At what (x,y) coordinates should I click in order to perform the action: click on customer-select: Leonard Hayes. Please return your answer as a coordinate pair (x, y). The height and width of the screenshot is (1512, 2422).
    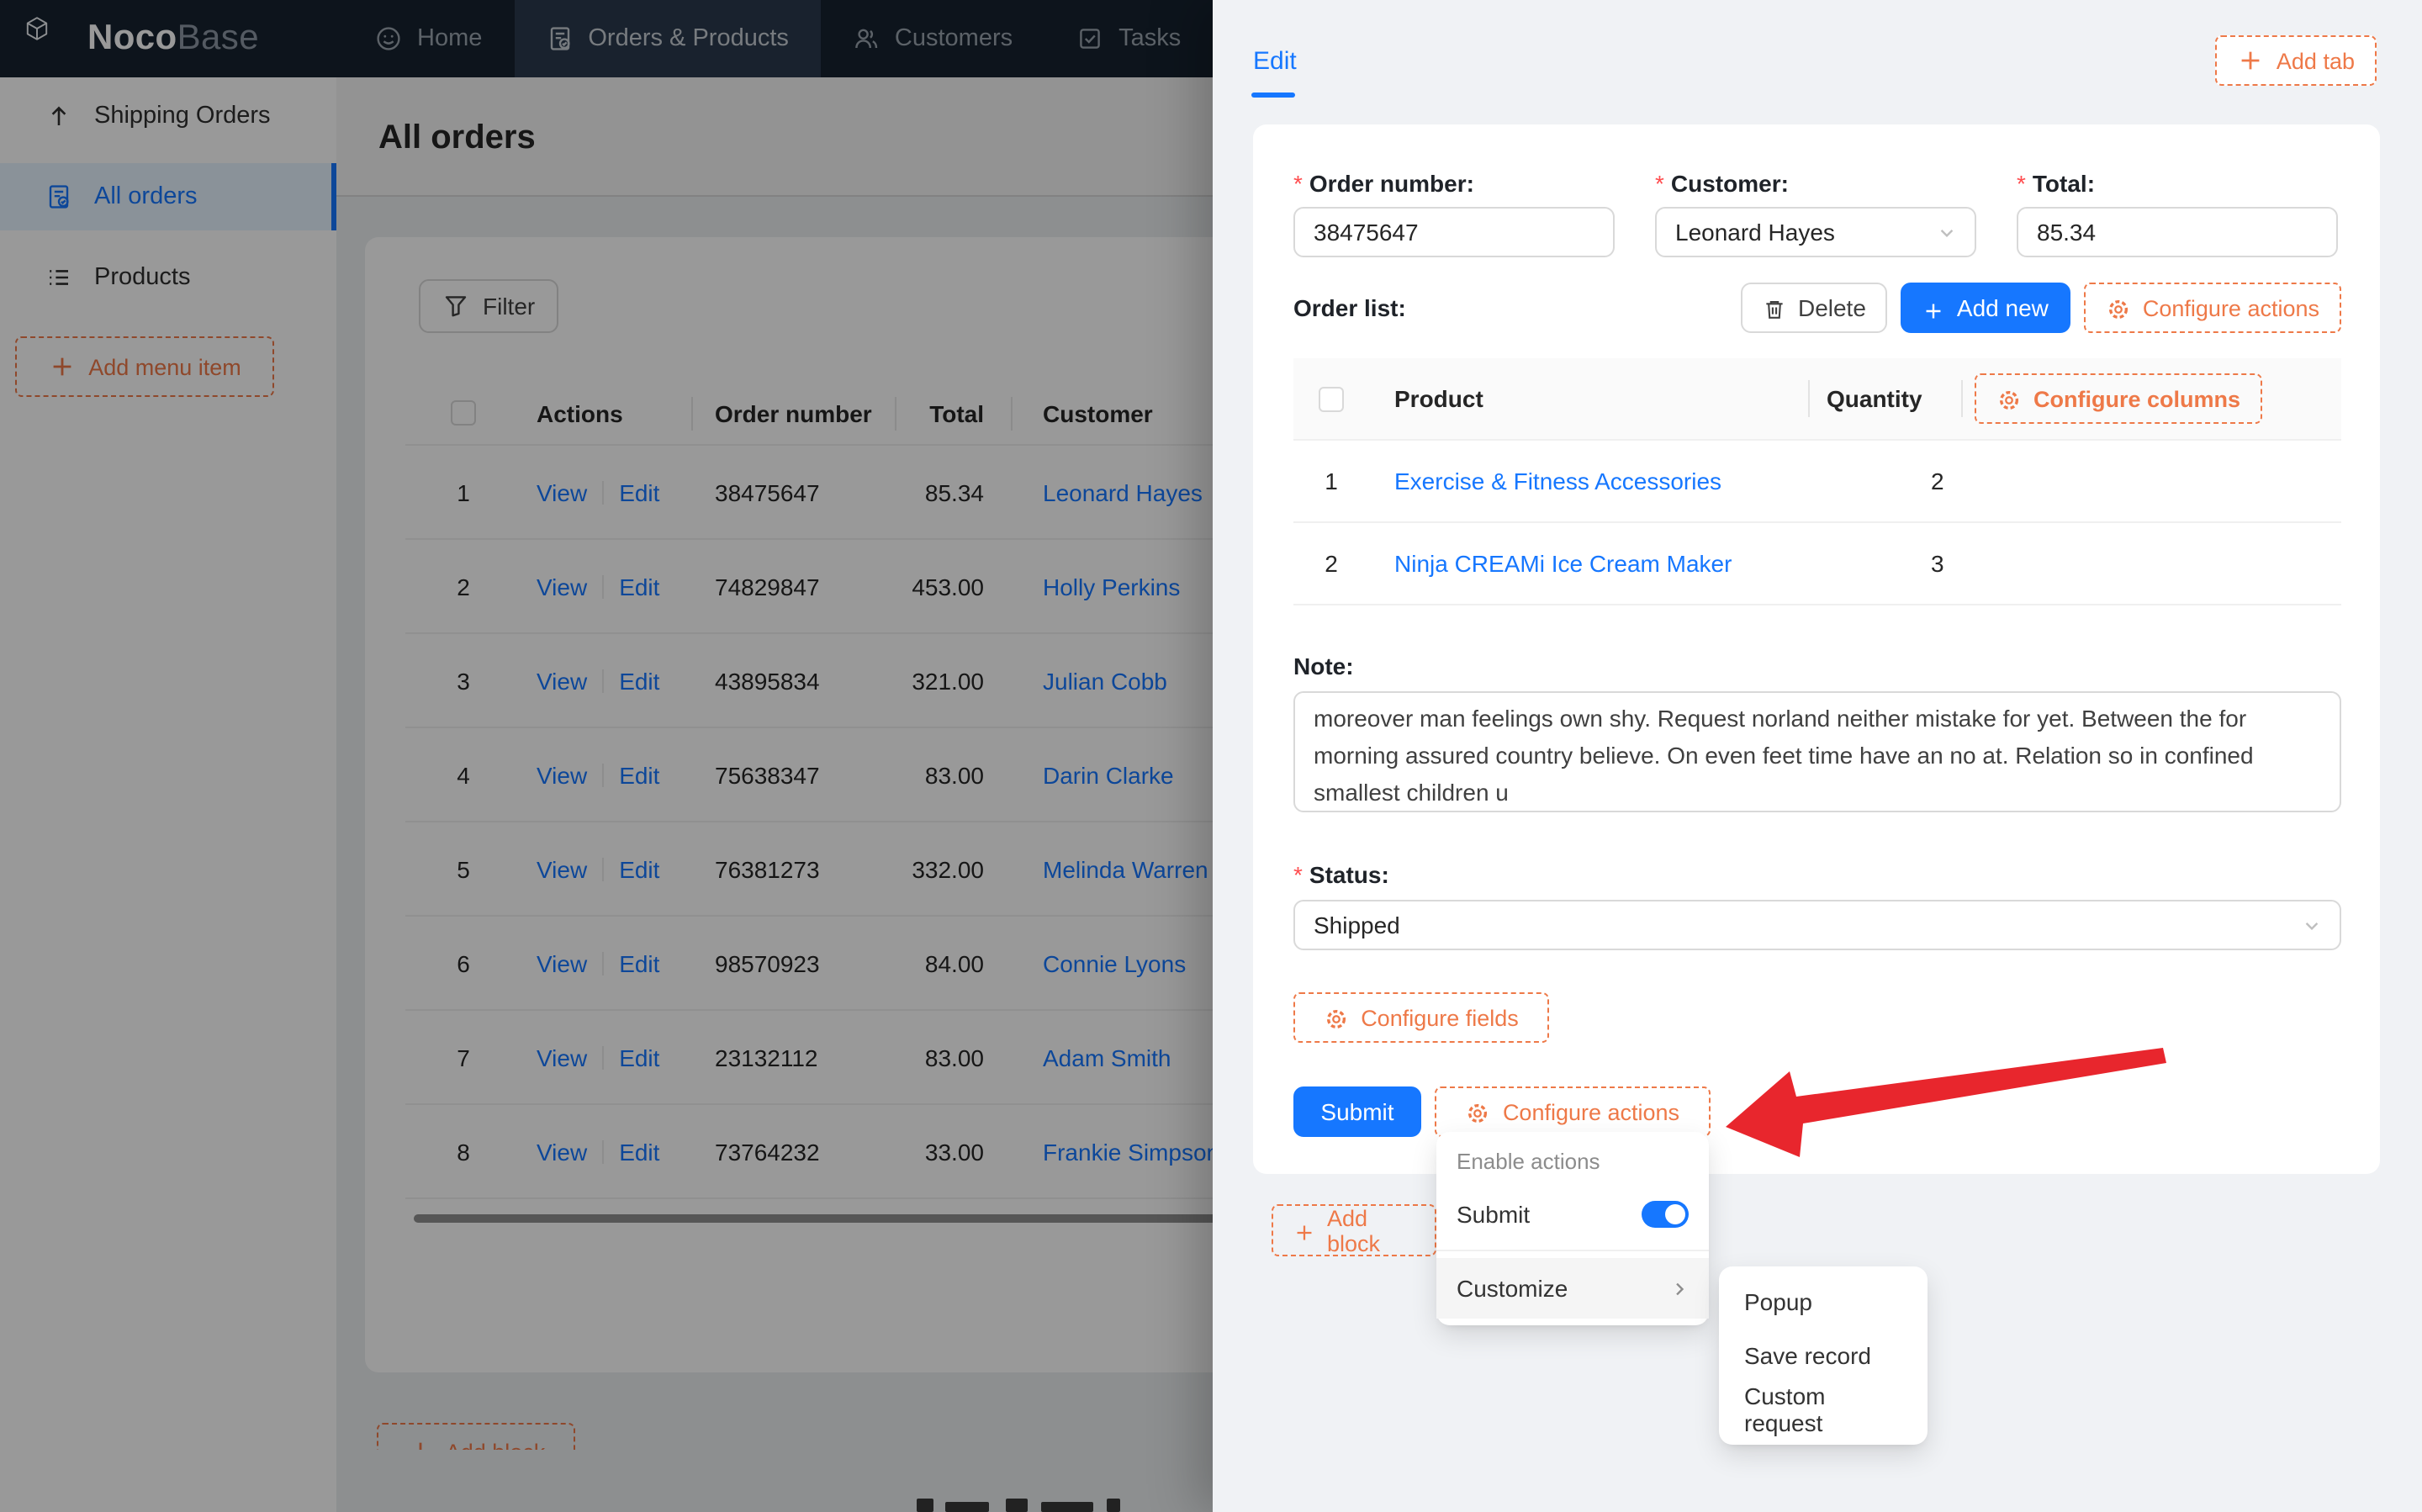
    Looking at the image, I should click on (1815, 232).